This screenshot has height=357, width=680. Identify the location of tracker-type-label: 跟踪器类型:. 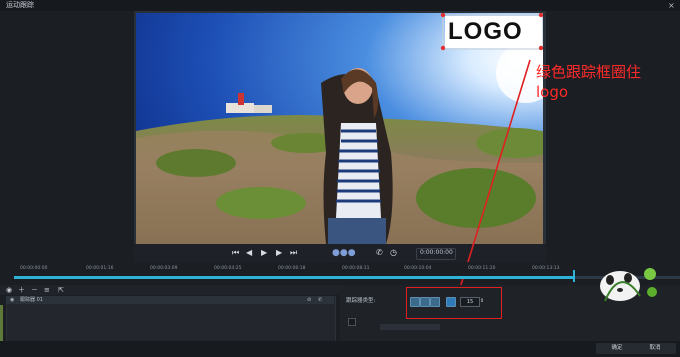
(361, 301).